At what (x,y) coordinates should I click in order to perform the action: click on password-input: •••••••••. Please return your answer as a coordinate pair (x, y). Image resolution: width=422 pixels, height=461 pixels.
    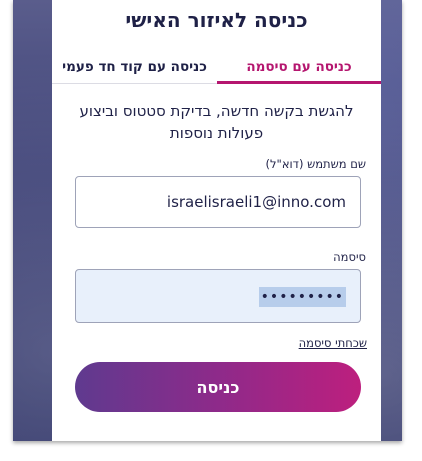
    Looking at the image, I should click on (218, 296).